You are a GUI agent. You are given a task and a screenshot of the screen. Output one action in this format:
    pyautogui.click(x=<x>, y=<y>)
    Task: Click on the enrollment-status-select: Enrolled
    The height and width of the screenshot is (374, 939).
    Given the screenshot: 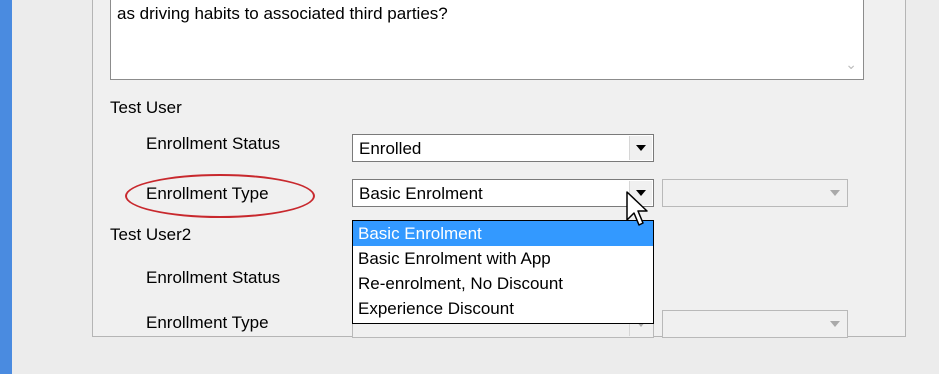 What is the action you would take?
    pyautogui.click(x=503, y=148)
    